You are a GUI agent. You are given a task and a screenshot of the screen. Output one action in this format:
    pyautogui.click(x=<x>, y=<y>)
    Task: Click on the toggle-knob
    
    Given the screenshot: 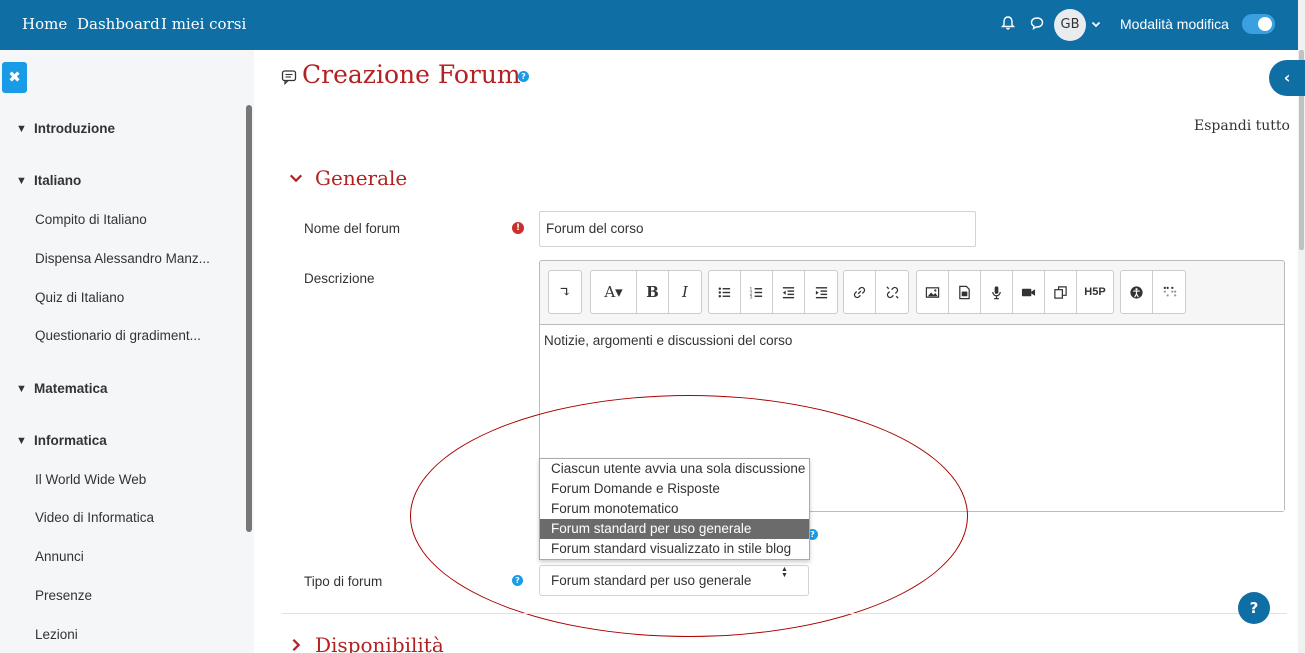 What is the action you would take?
    pyautogui.click(x=1265, y=24)
    